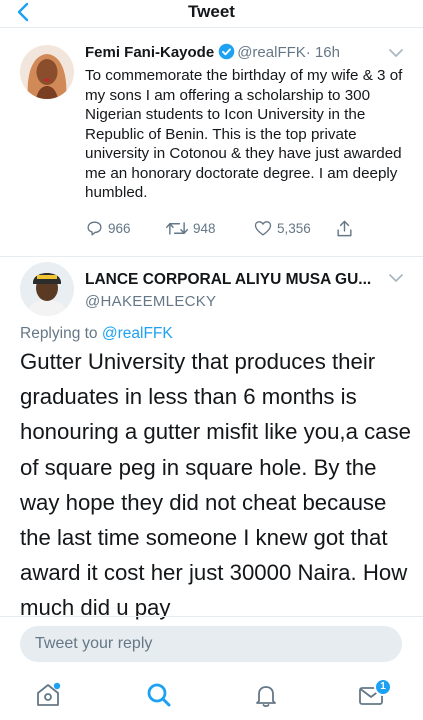  What do you see at coordinates (266, 695) in the screenshot?
I see `notifications-icon` at bounding box center [266, 695].